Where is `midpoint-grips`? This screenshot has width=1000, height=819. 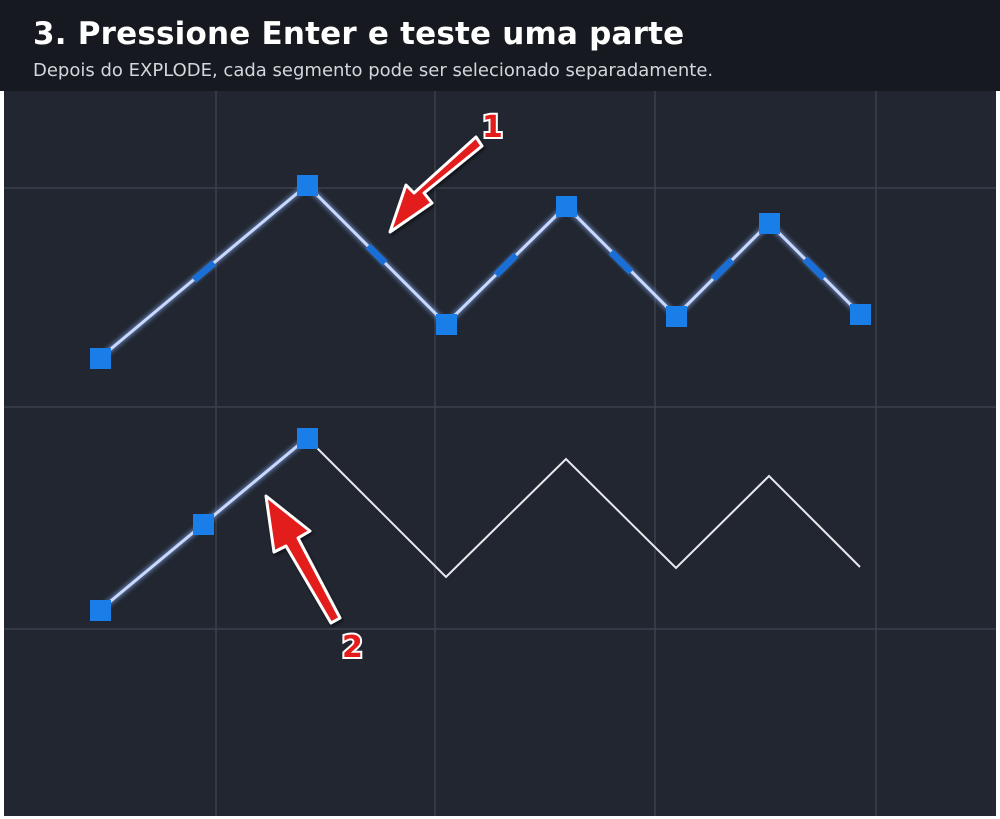 midpoint-grips is located at coordinates (509, 263).